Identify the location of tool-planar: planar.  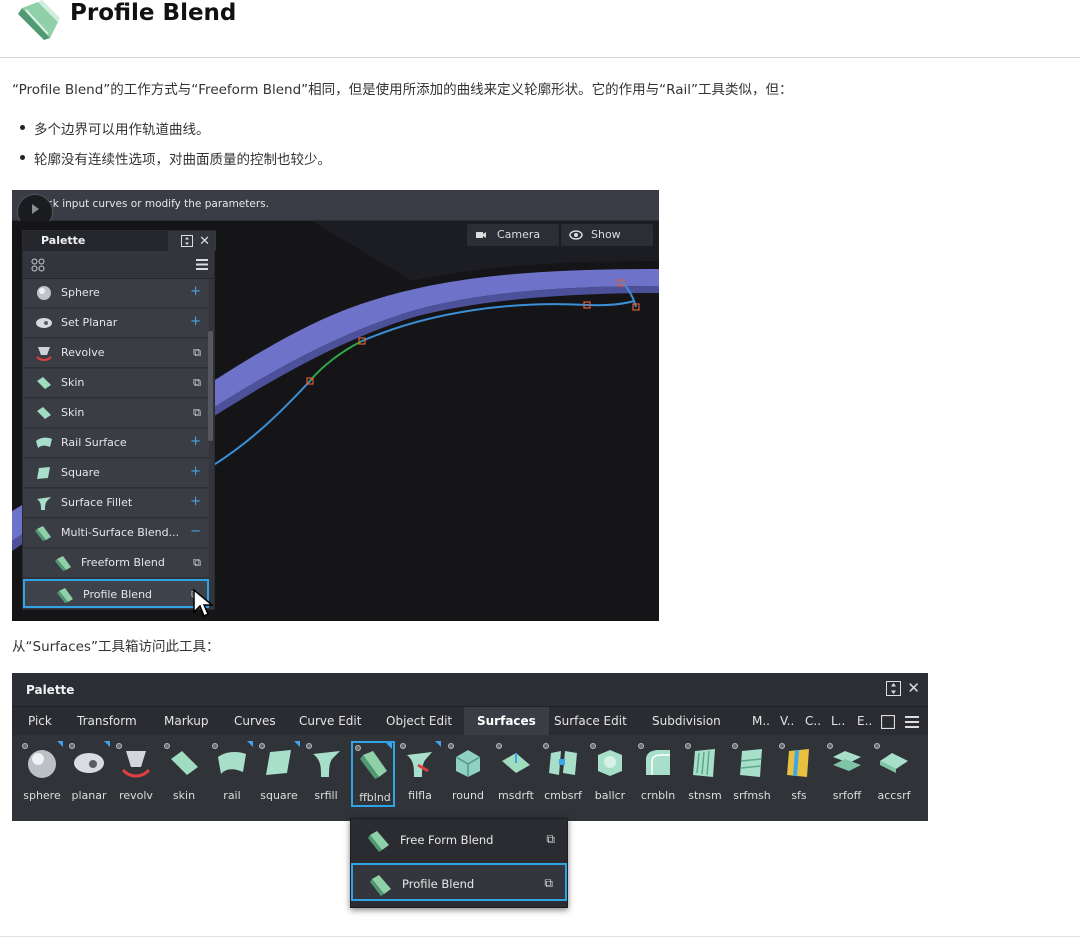
(89, 774).